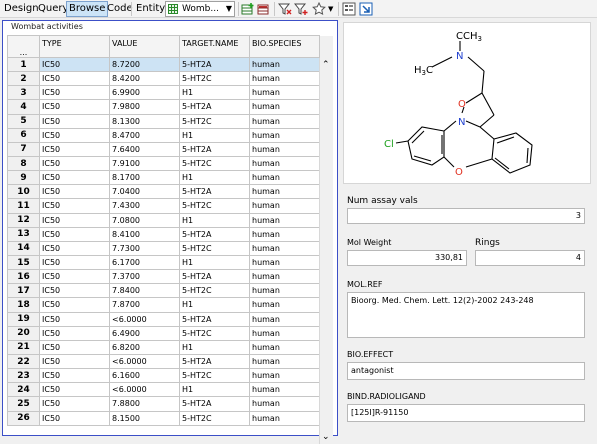  I want to click on filter-remove-icon, so click(285, 9).